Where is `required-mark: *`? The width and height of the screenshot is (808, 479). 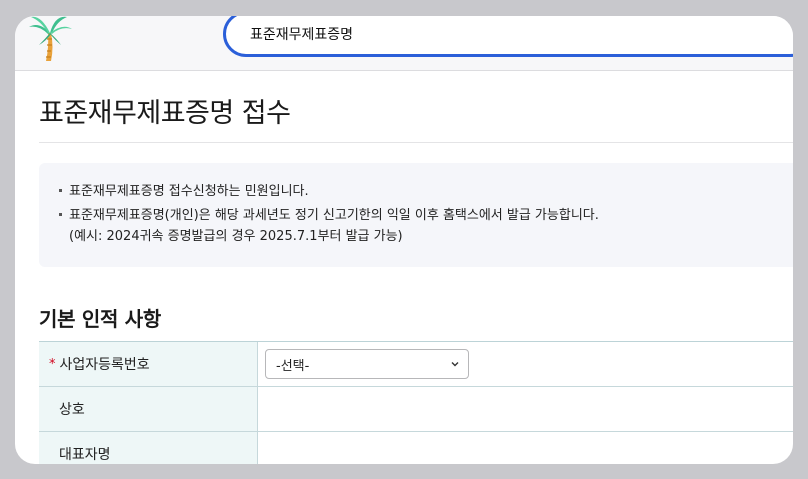
required-mark: * is located at coordinates (52, 364).